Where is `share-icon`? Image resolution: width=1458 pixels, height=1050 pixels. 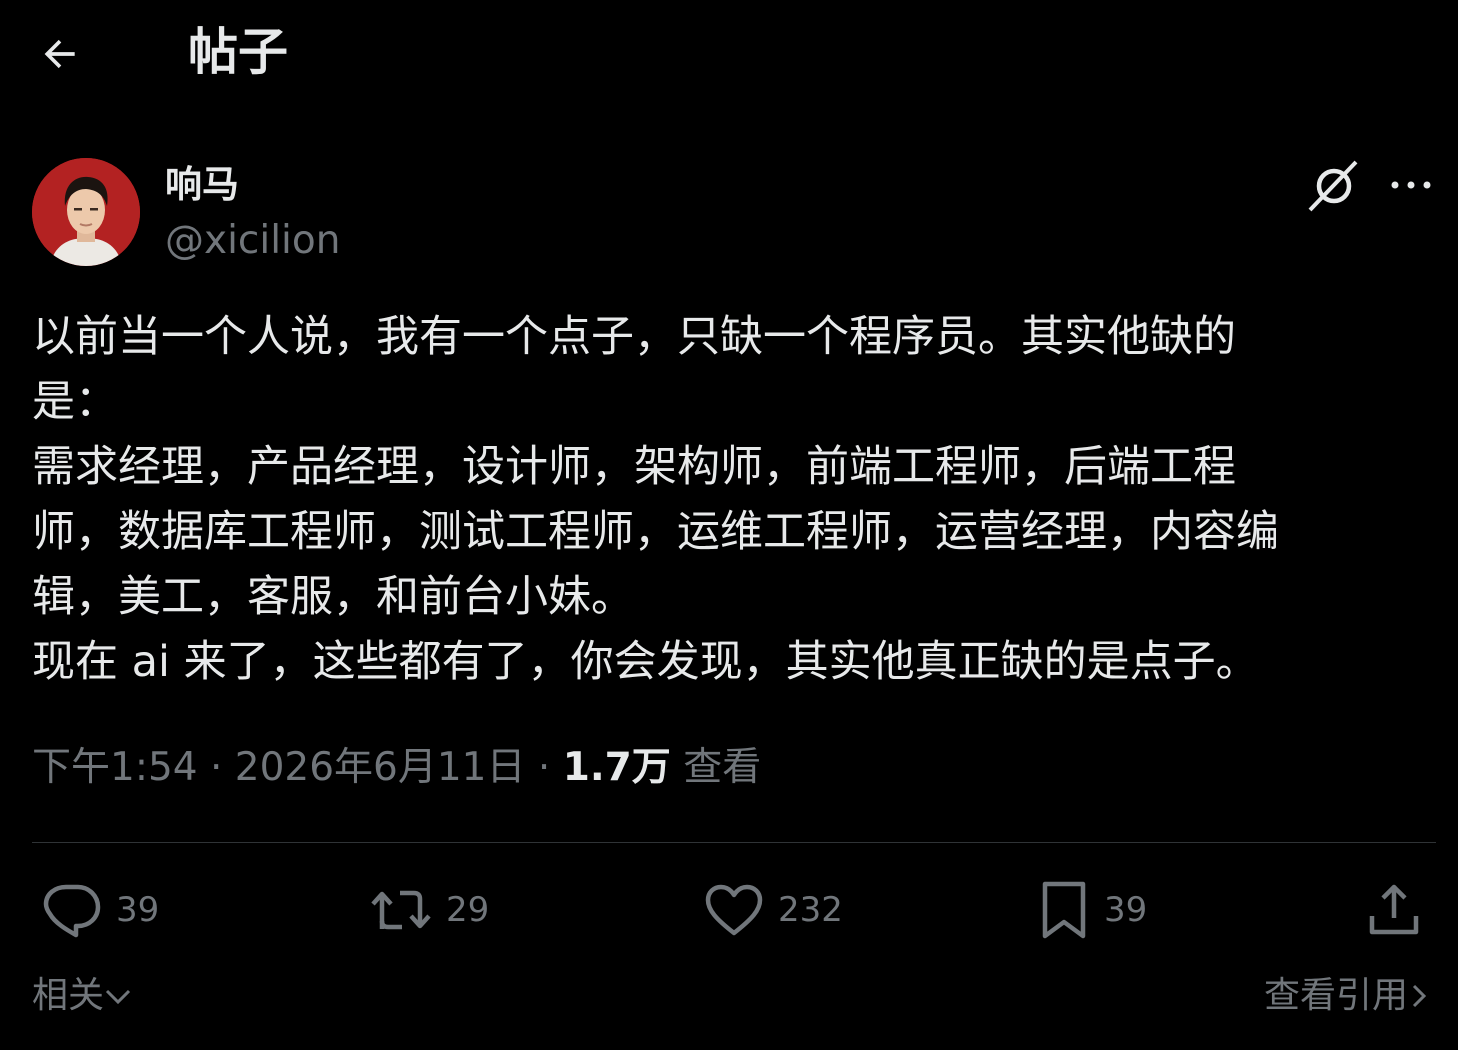
share-icon is located at coordinates (1394, 909).